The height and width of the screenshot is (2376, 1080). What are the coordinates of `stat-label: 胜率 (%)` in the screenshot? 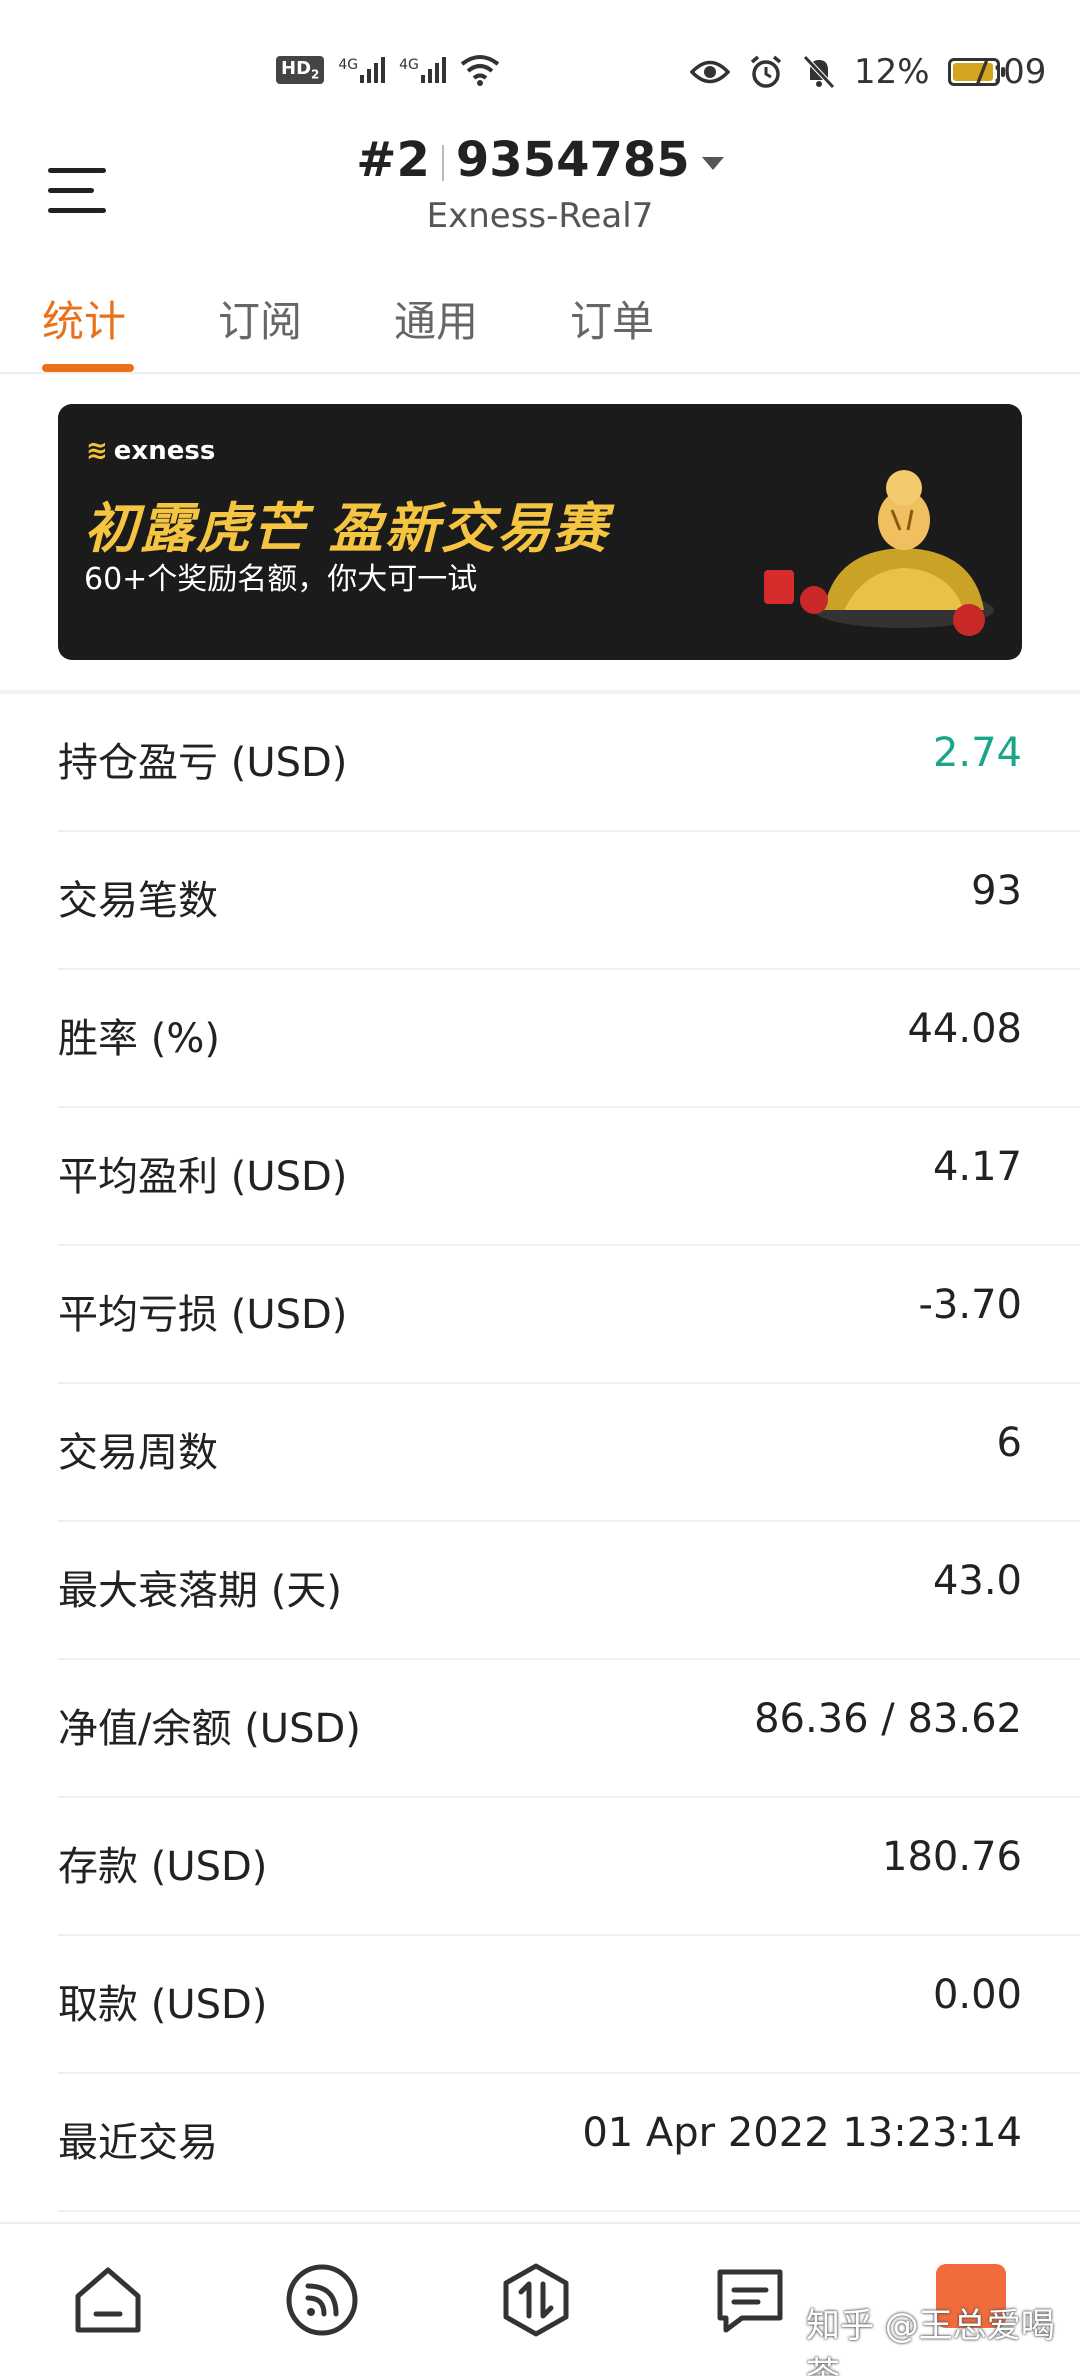 It's located at (139, 1039).